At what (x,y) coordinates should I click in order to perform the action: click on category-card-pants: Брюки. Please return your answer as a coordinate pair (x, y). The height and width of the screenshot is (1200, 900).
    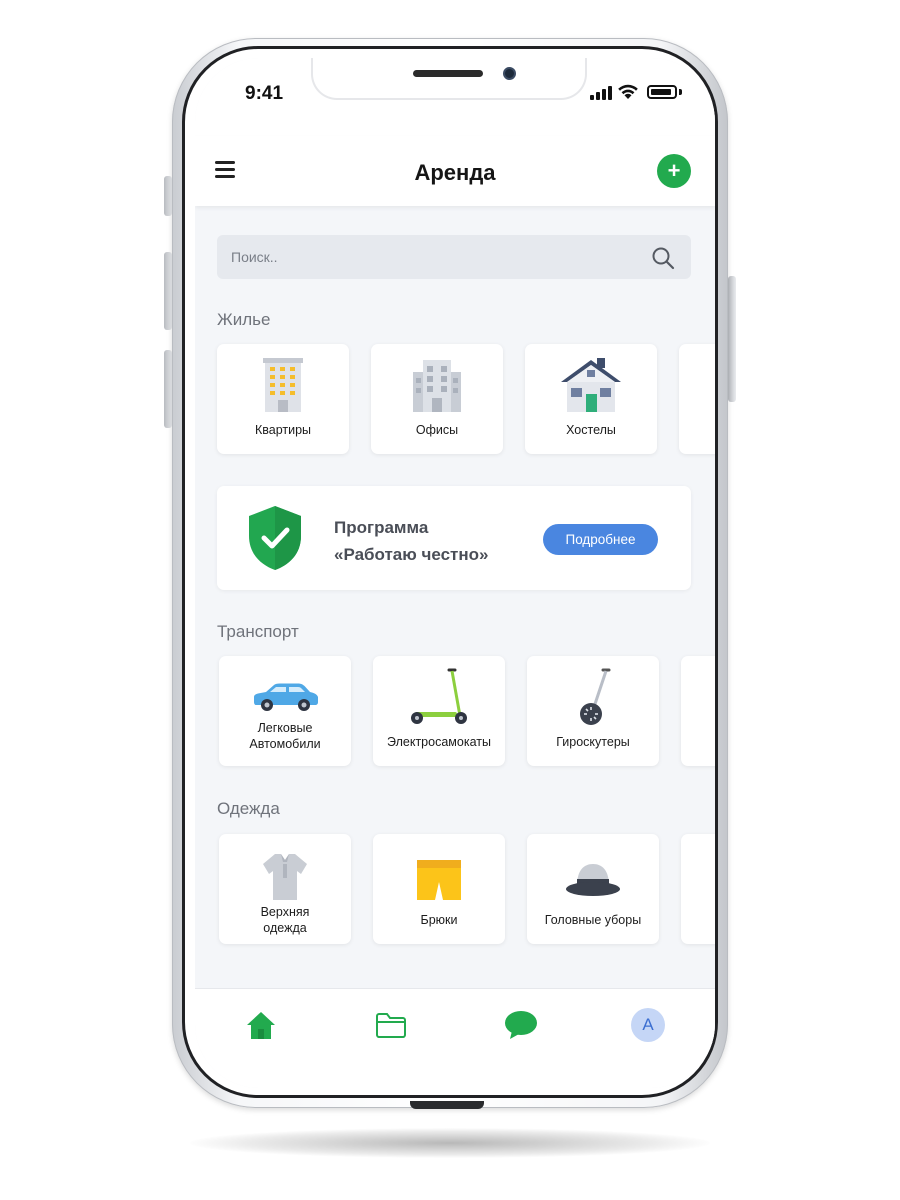
    Looking at the image, I should click on (439, 889).